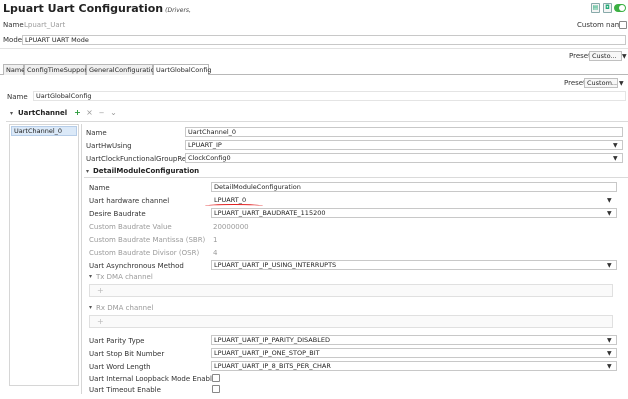  I want to click on tab-config-time-support: ConfigTimeSupport, so click(57, 69).